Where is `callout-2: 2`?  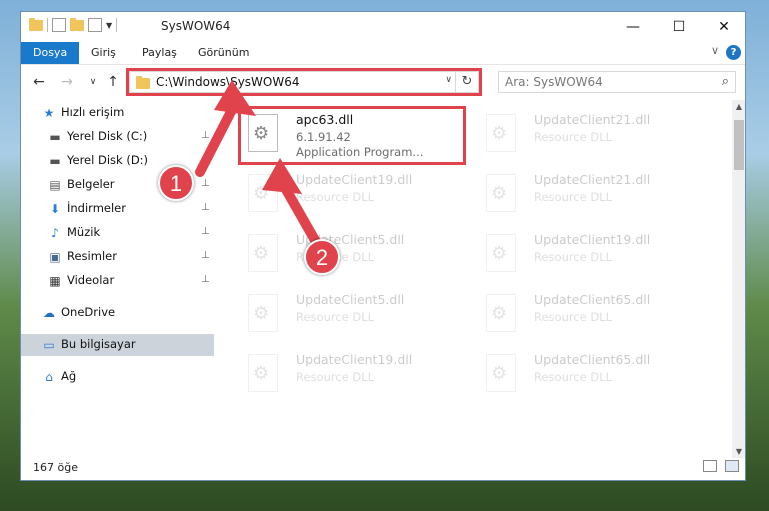 callout-2: 2 is located at coordinates (322, 257).